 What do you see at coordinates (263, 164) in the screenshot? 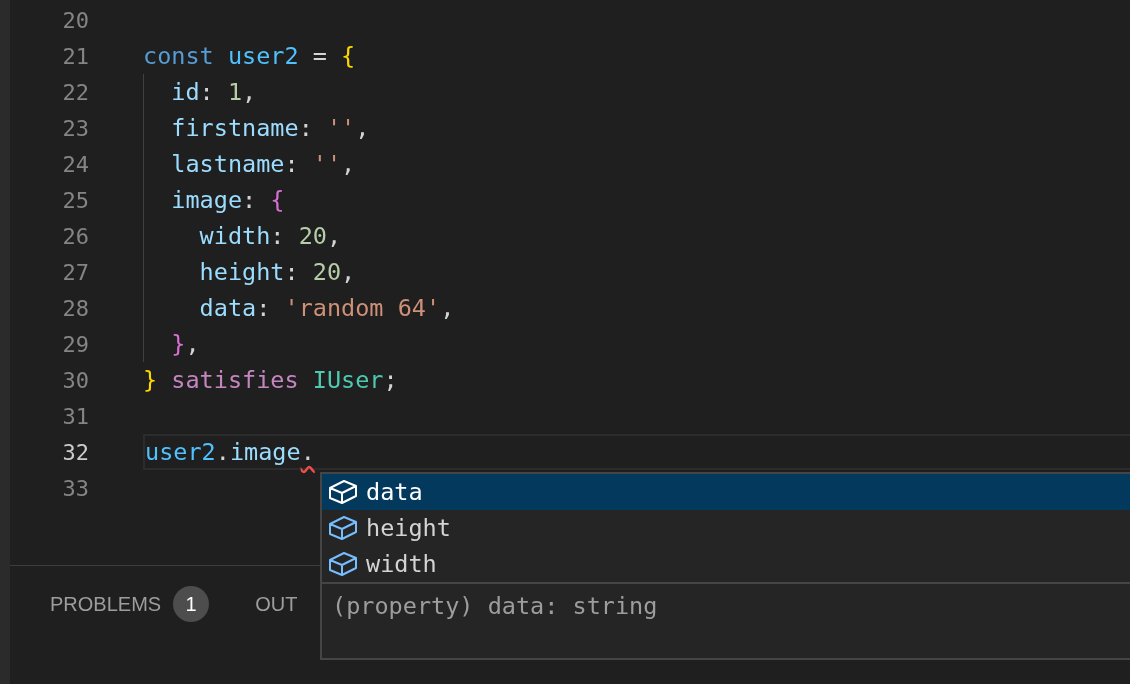
I see `code-line: lastname: '',` at bounding box center [263, 164].